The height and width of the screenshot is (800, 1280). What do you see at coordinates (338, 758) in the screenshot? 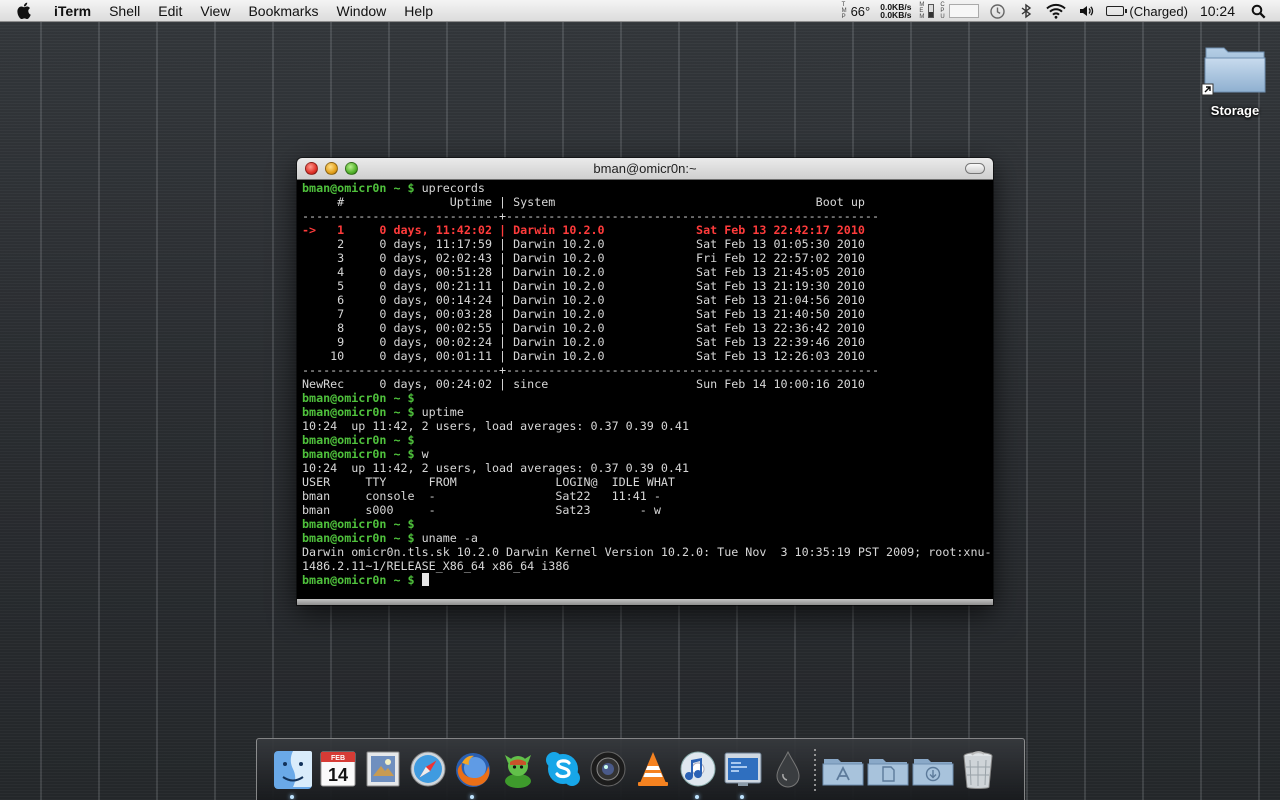
I see `ical-month: FEB` at bounding box center [338, 758].